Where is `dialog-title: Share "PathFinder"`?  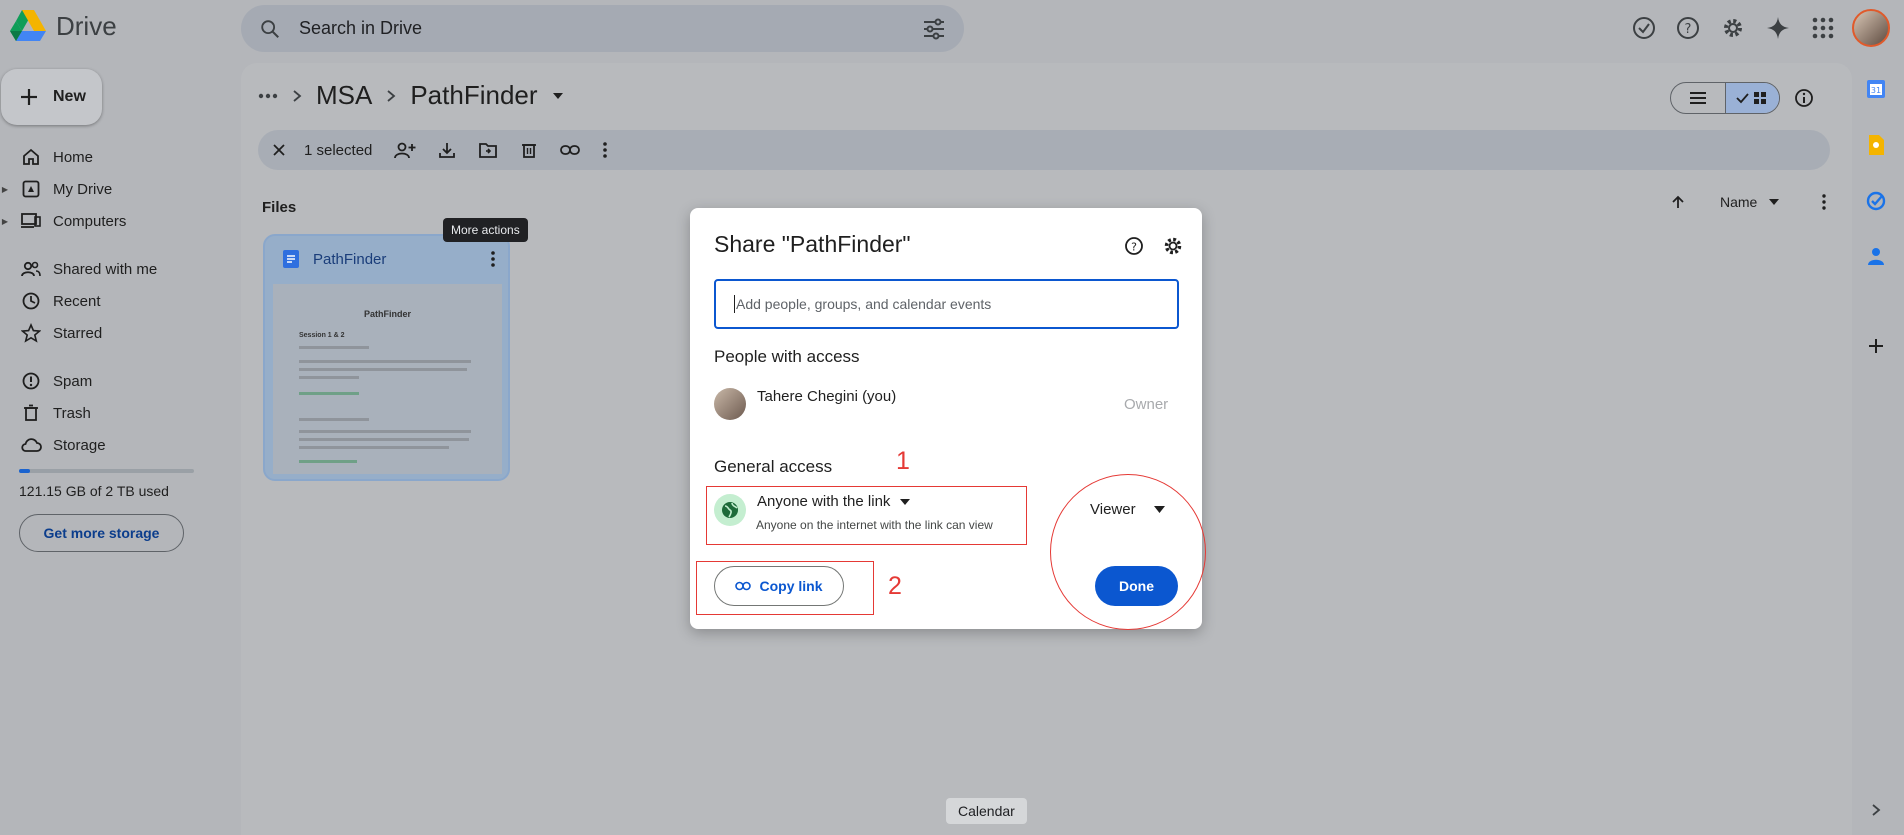
dialog-title: Share "PathFinder" is located at coordinates (812, 244).